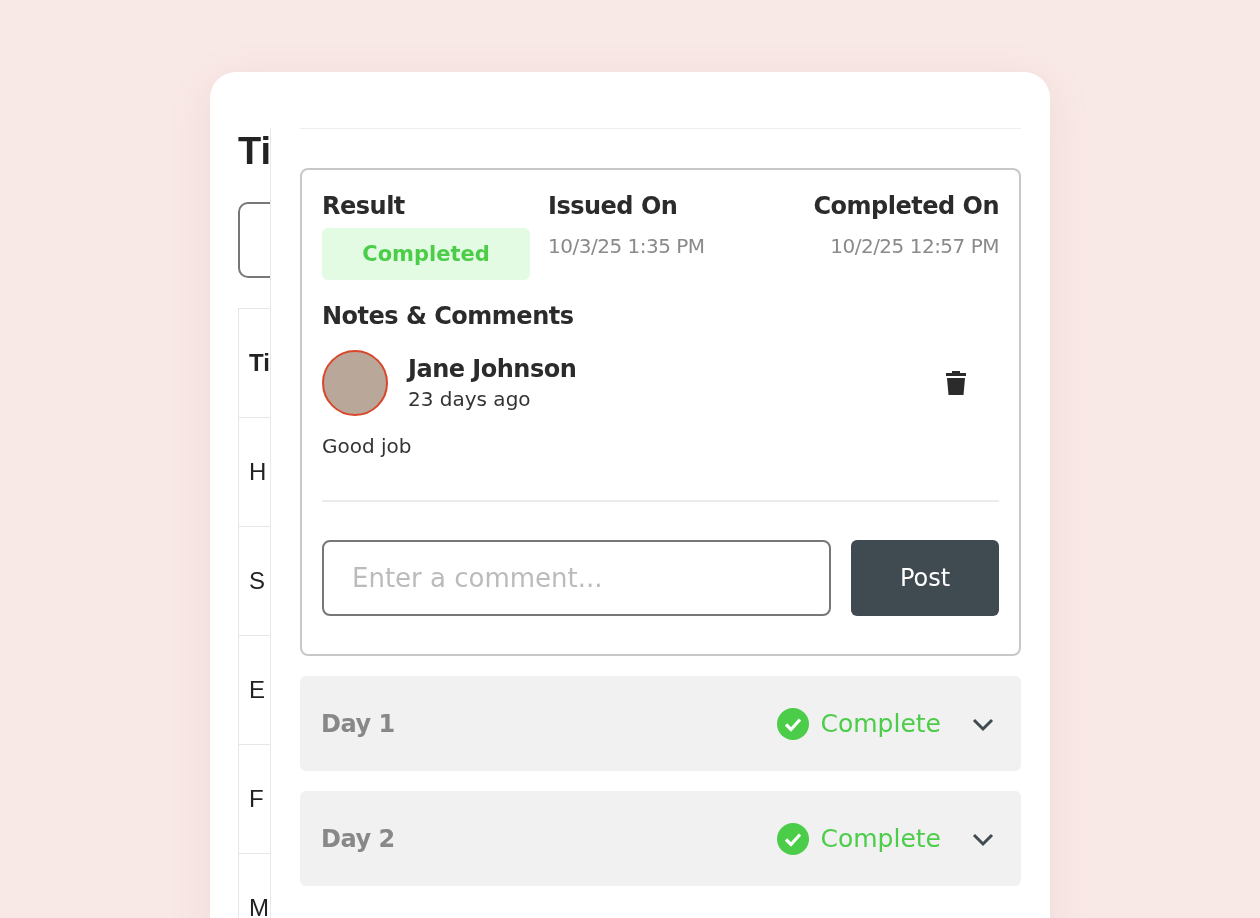 The image size is (1260, 918). I want to click on field-label: Result, so click(363, 206).